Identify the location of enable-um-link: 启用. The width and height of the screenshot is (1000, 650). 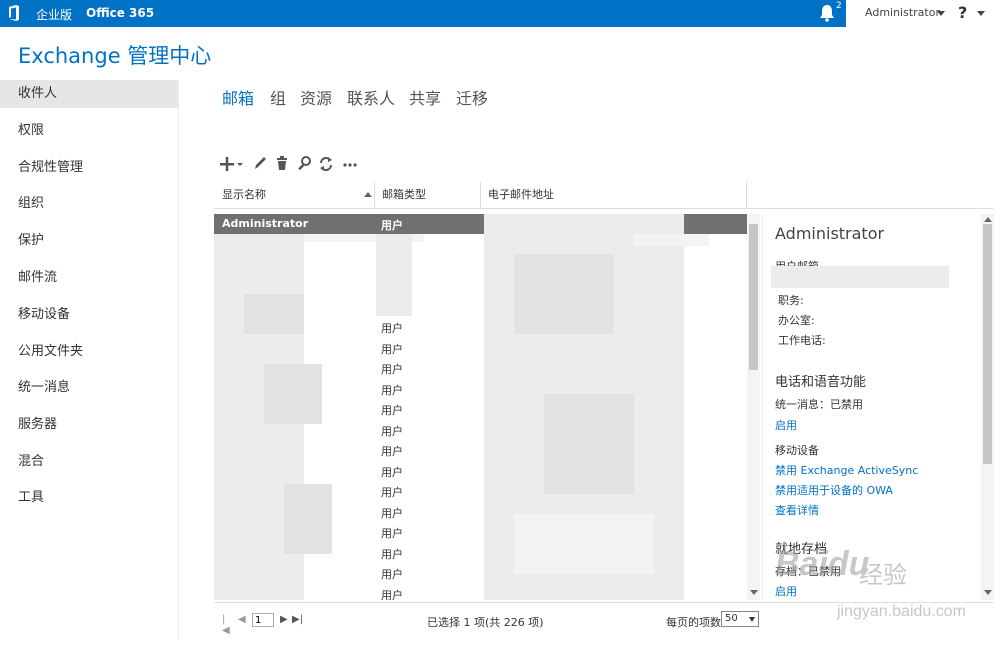
(786, 425).